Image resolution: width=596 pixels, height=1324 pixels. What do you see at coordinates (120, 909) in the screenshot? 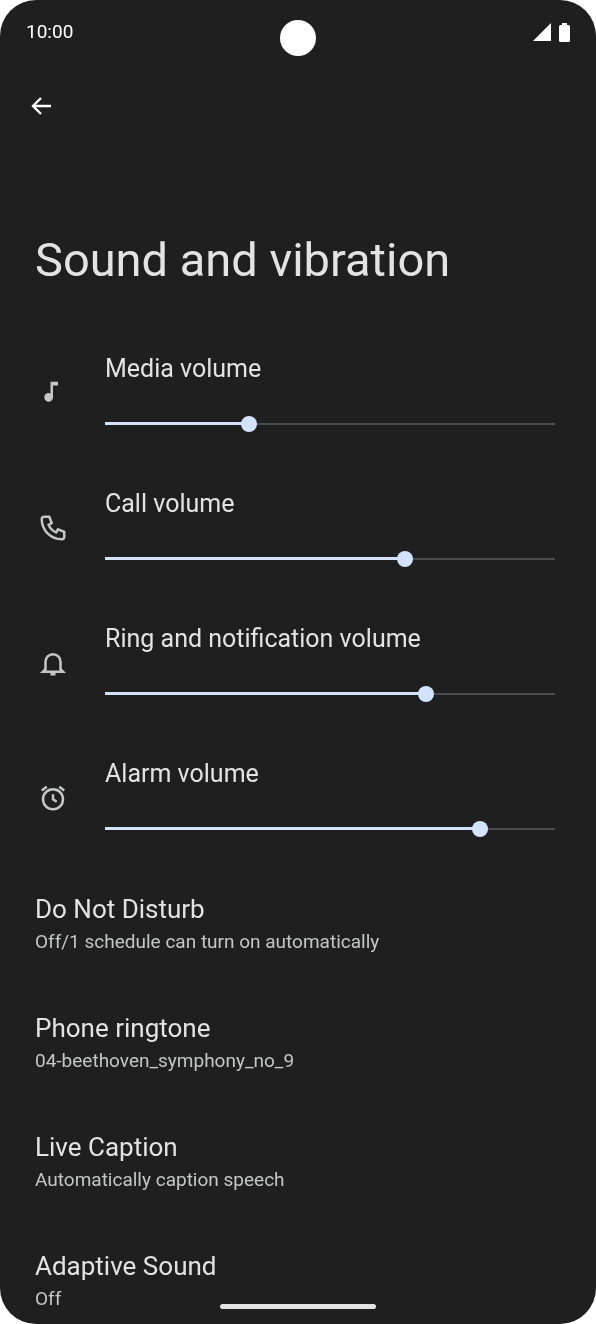
I see `setting-title: Do Not Disturb` at bounding box center [120, 909].